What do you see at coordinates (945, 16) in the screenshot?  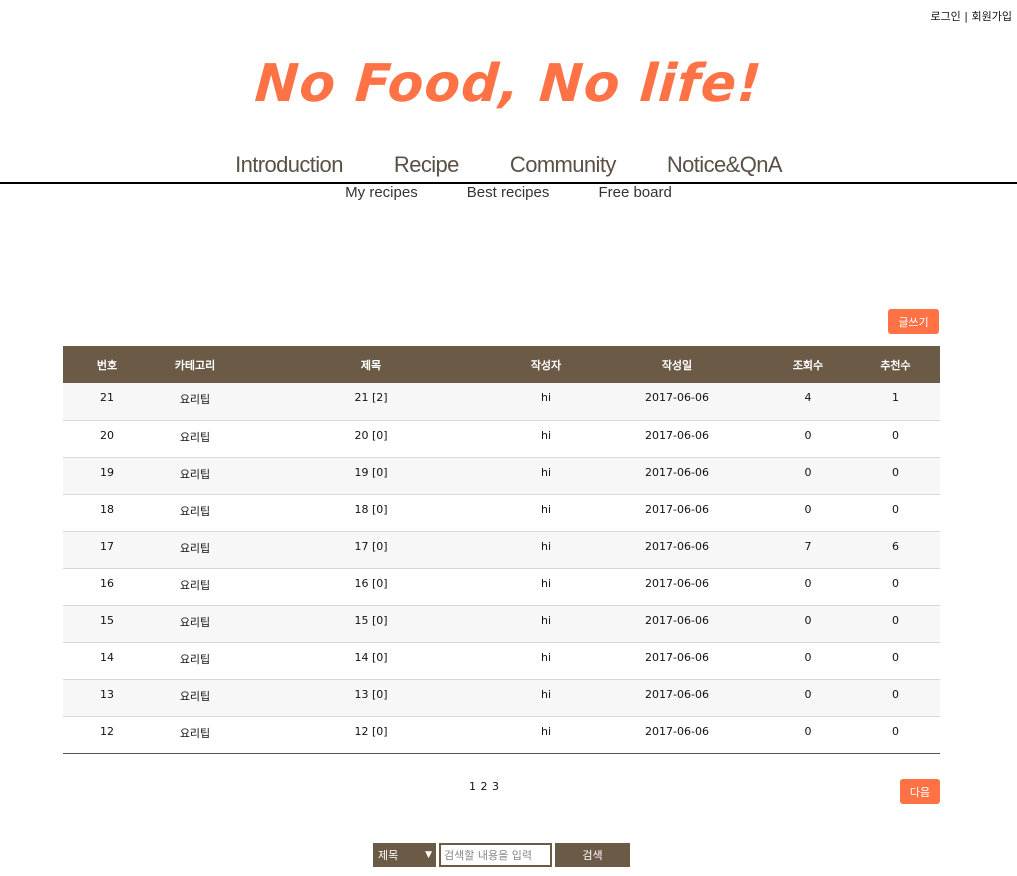 I see `login-link: 로그인` at bounding box center [945, 16].